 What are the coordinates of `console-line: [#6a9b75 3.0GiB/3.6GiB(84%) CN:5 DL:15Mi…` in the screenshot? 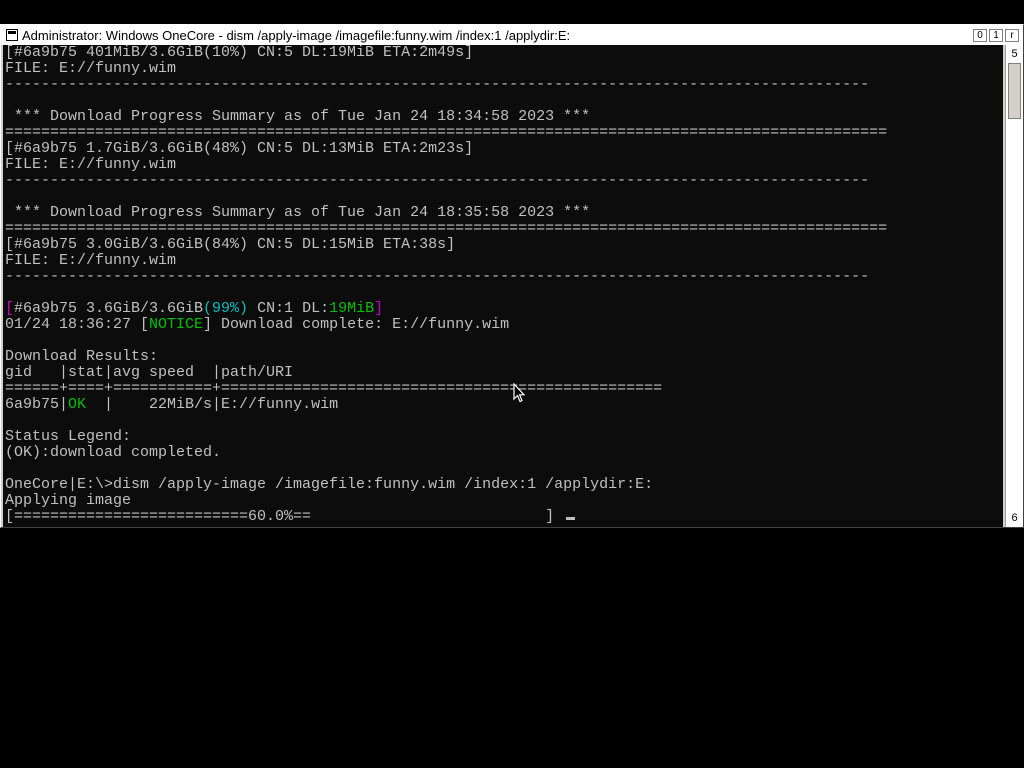 It's located at (446, 245).